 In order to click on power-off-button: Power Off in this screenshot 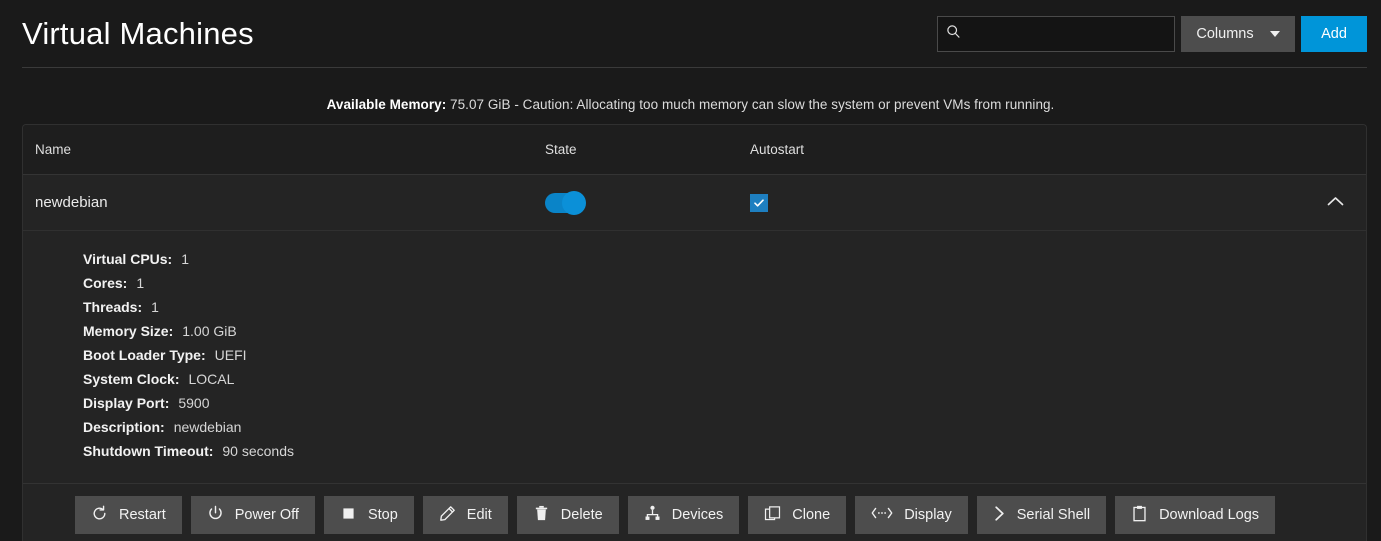, I will do `click(252, 515)`.